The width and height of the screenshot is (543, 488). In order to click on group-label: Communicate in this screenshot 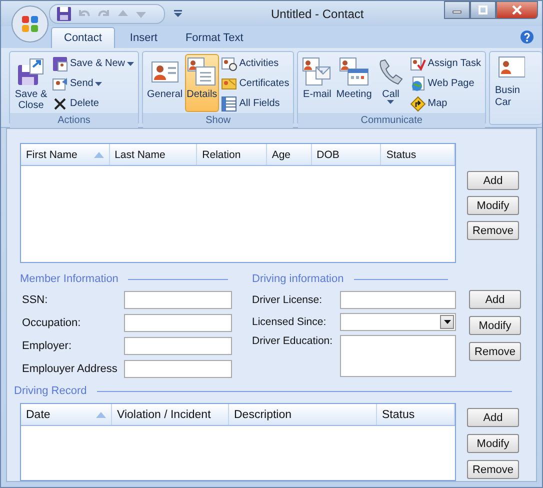, I will do `click(391, 120)`.